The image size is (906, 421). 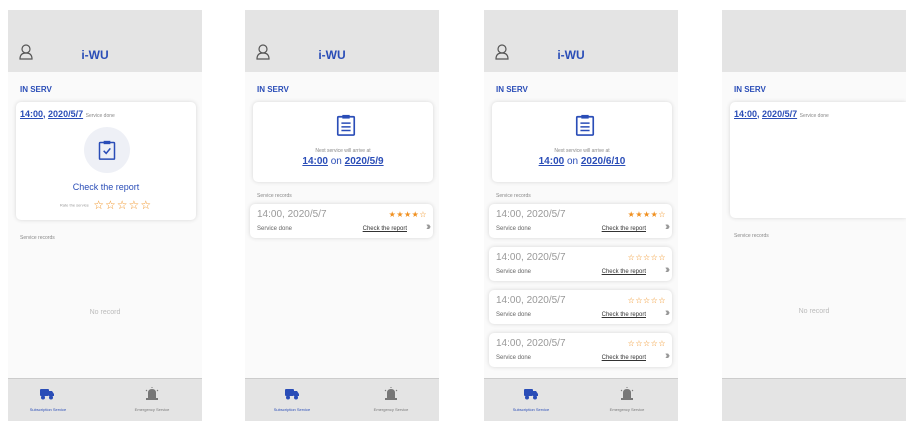 I want to click on next-service-datetime: 14:00 on 2020/6/10, so click(x=582, y=161).